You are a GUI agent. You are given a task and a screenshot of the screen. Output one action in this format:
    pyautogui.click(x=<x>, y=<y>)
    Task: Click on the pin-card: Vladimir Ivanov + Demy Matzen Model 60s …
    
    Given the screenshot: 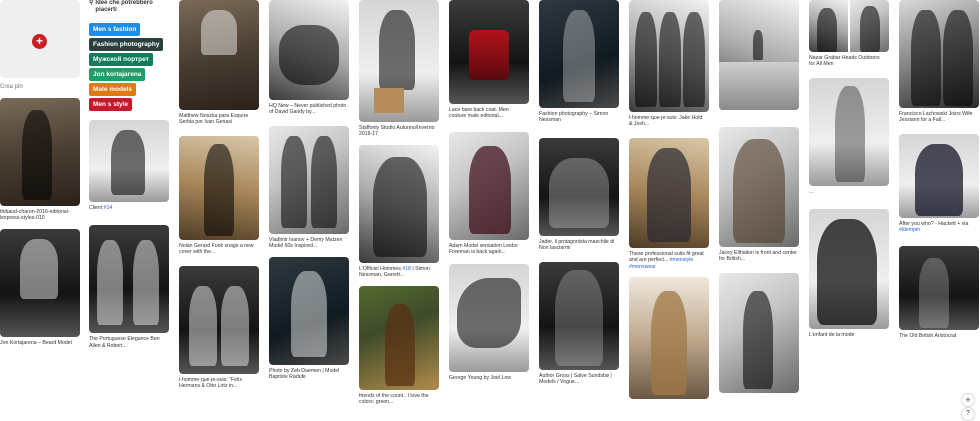 What is the action you would take?
    pyautogui.click(x=309, y=187)
    